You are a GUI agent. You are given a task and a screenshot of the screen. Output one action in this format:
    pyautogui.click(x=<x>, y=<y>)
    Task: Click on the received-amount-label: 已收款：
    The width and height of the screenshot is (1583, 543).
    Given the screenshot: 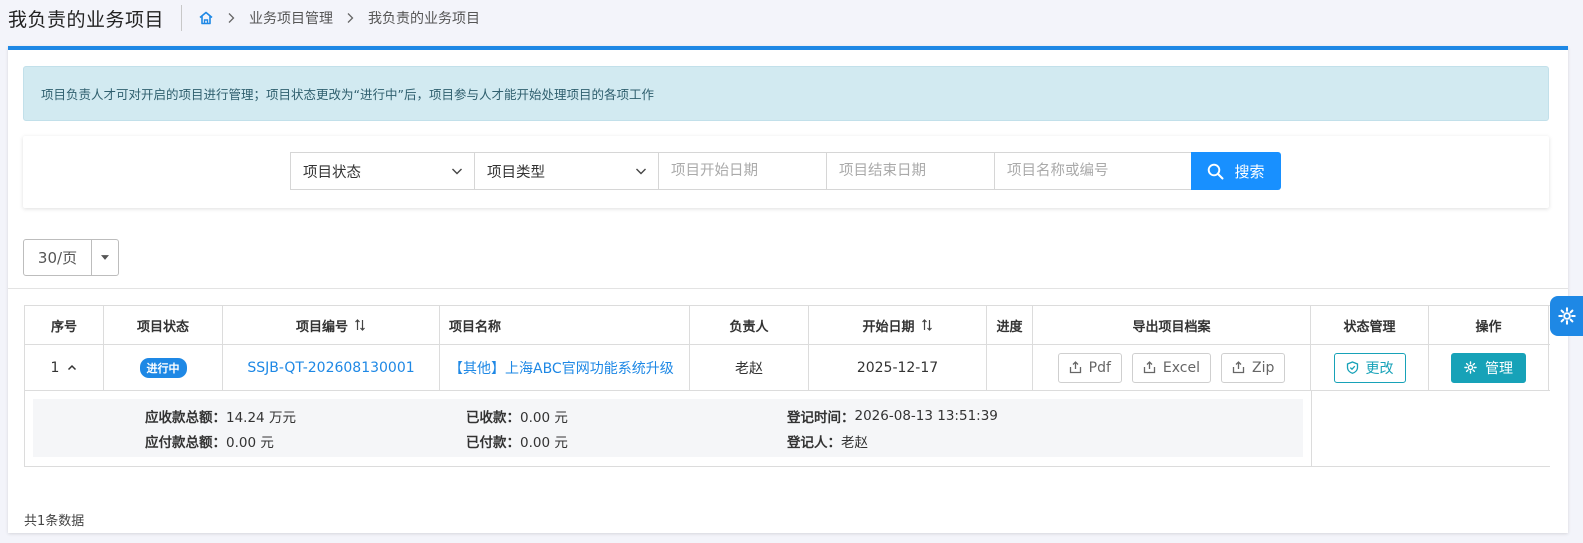 What is the action you would take?
    pyautogui.click(x=493, y=418)
    